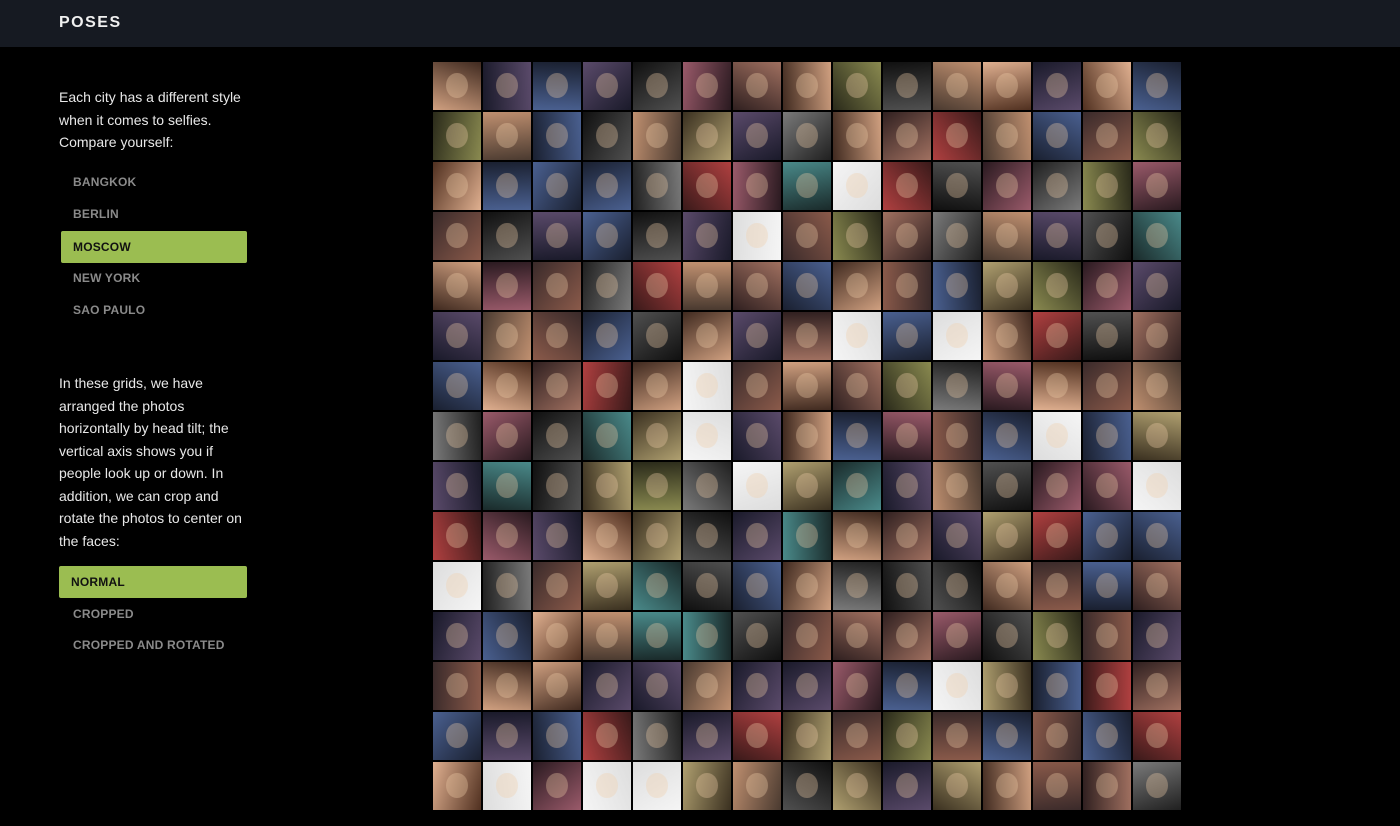 This screenshot has width=1400, height=826. Describe the element at coordinates (154, 278) in the screenshot. I see `city-option-new-york: NEW YORK` at that location.